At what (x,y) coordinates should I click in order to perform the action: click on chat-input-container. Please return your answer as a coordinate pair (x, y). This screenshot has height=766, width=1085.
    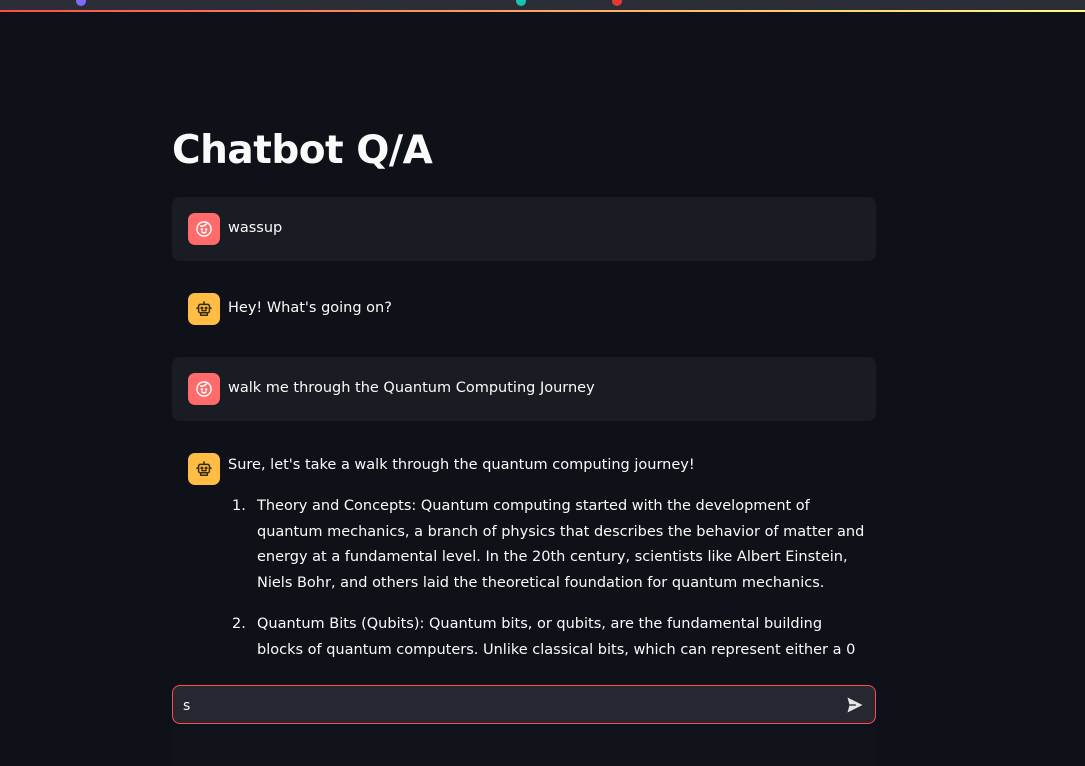
    Looking at the image, I should click on (524, 705).